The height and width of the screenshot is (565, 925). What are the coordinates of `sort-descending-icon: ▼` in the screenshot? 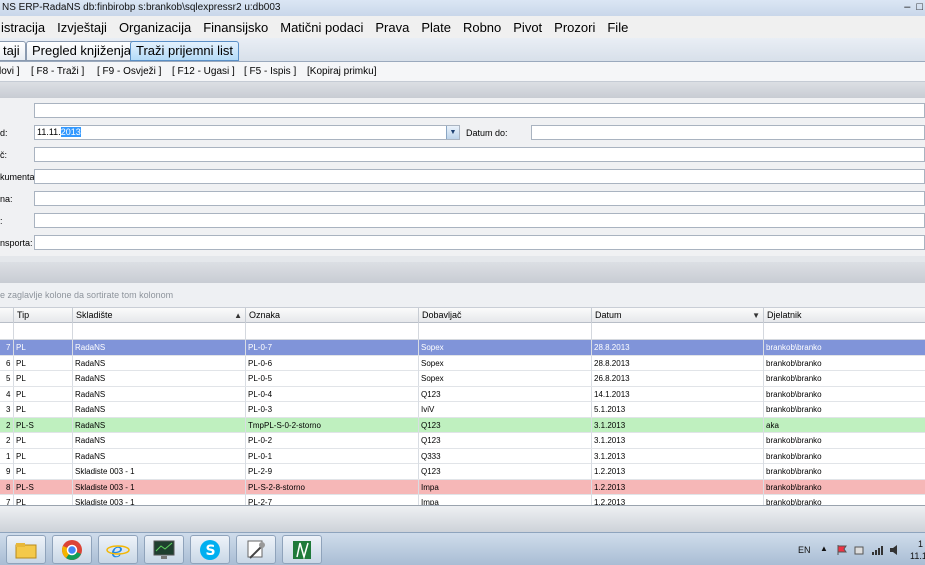 It's located at (756, 315).